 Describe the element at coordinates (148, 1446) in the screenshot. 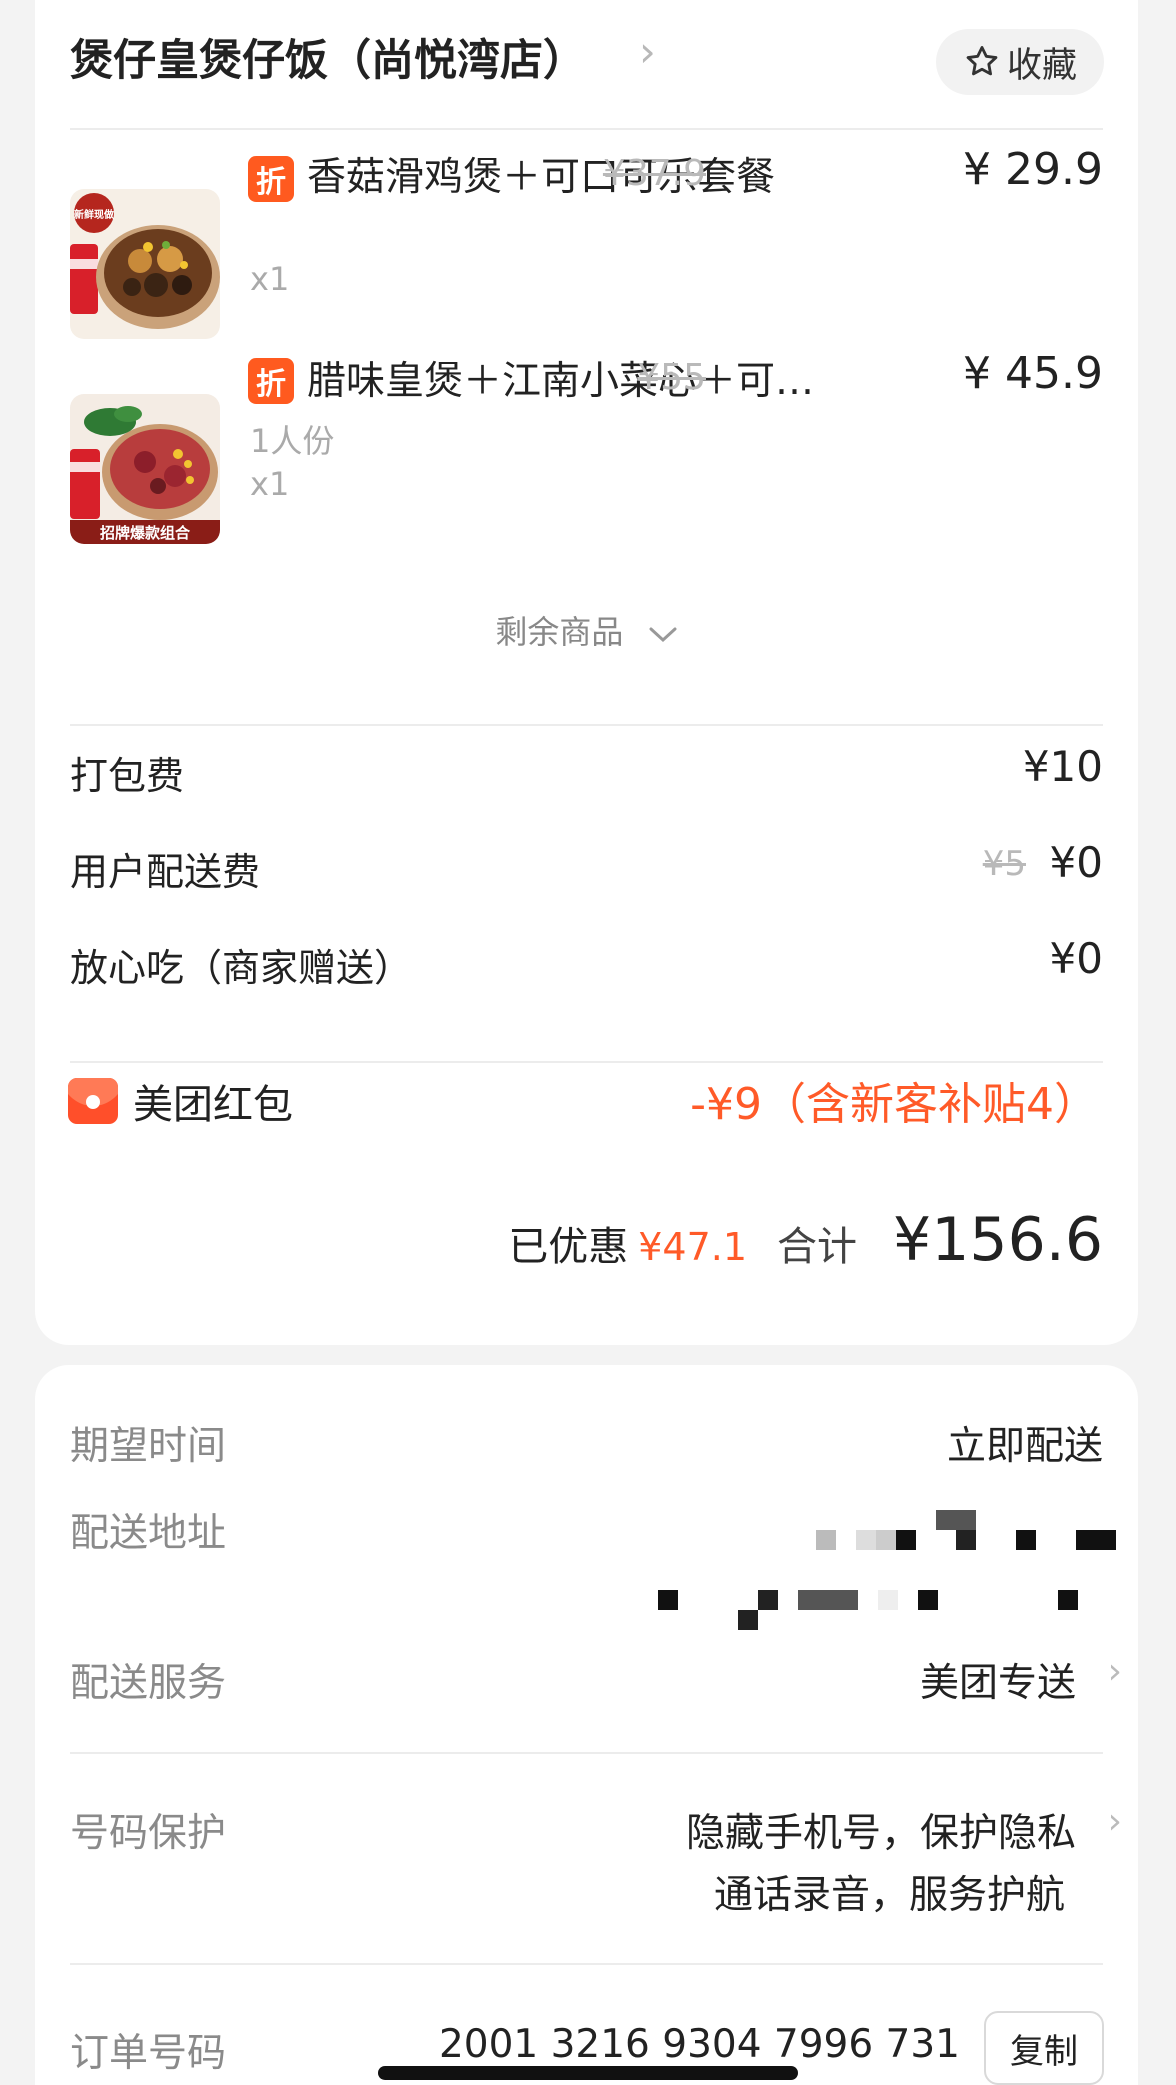

I see `expected-time-label: 期望时间` at that location.